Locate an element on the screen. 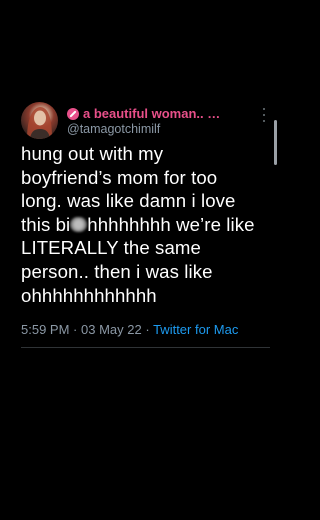  avatar-photo-icon is located at coordinates (39, 123).